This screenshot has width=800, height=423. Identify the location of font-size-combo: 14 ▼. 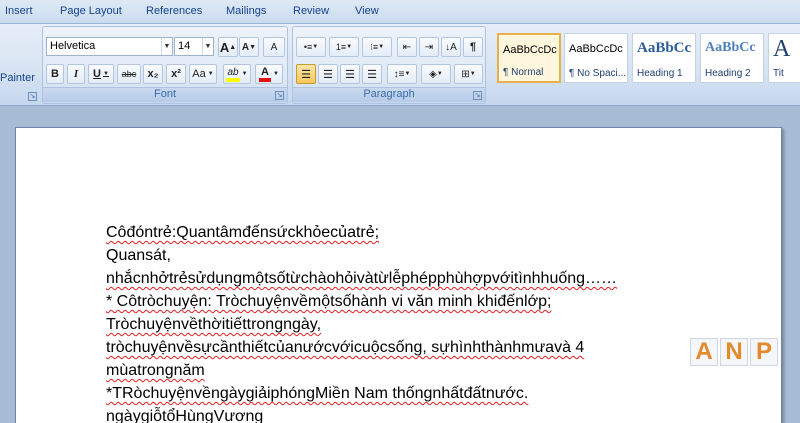
(194, 46).